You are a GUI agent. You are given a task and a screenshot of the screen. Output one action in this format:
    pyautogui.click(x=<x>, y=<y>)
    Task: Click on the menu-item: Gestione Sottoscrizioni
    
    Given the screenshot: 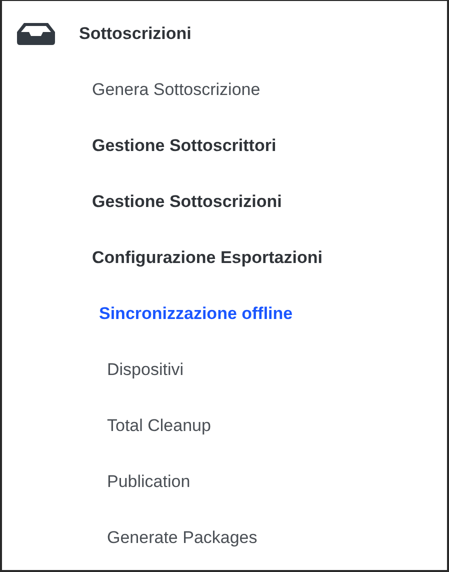 What is the action you would take?
    pyautogui.click(x=187, y=202)
    